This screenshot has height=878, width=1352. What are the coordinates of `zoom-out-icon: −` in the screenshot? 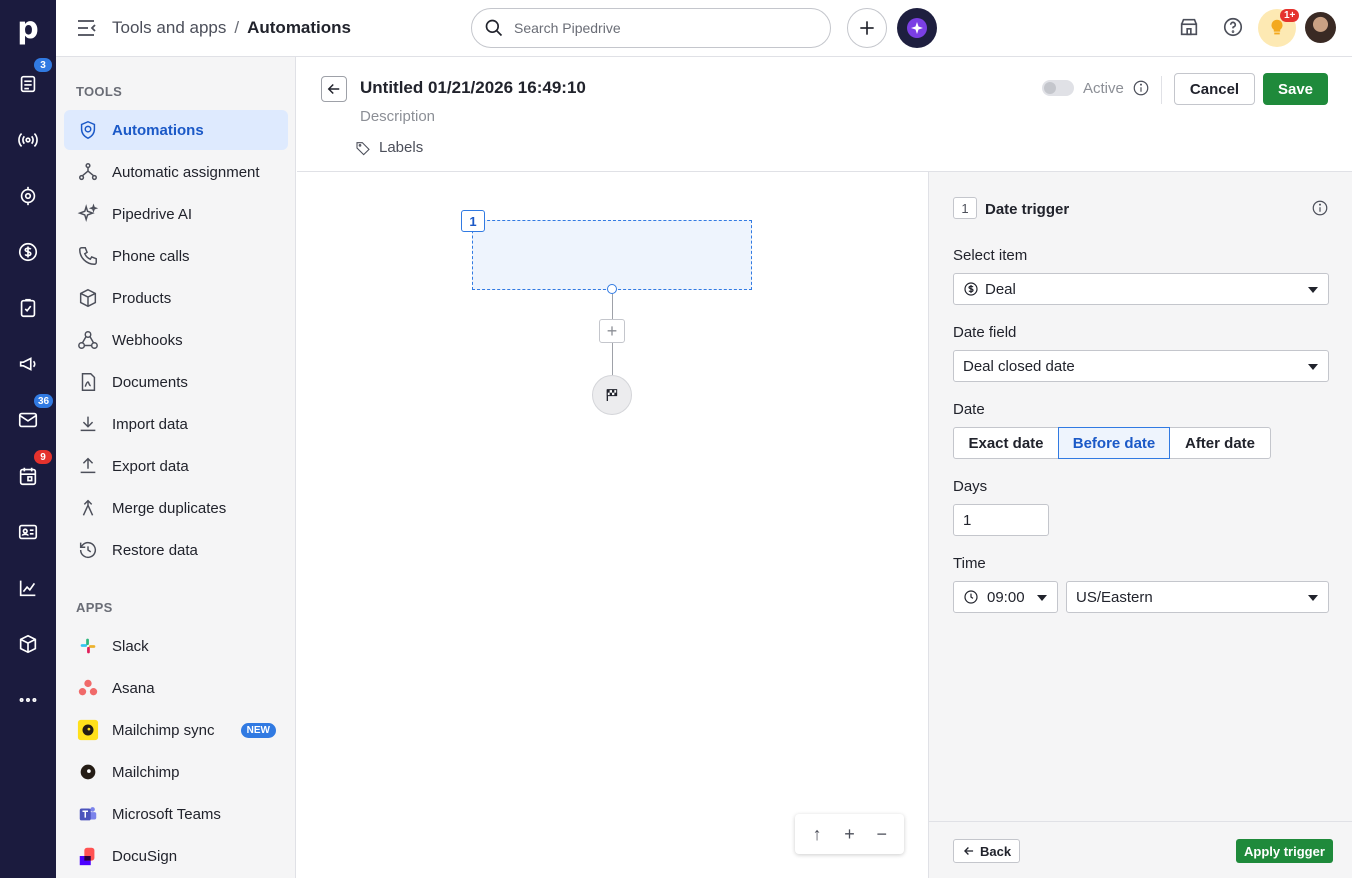 It's located at (882, 834).